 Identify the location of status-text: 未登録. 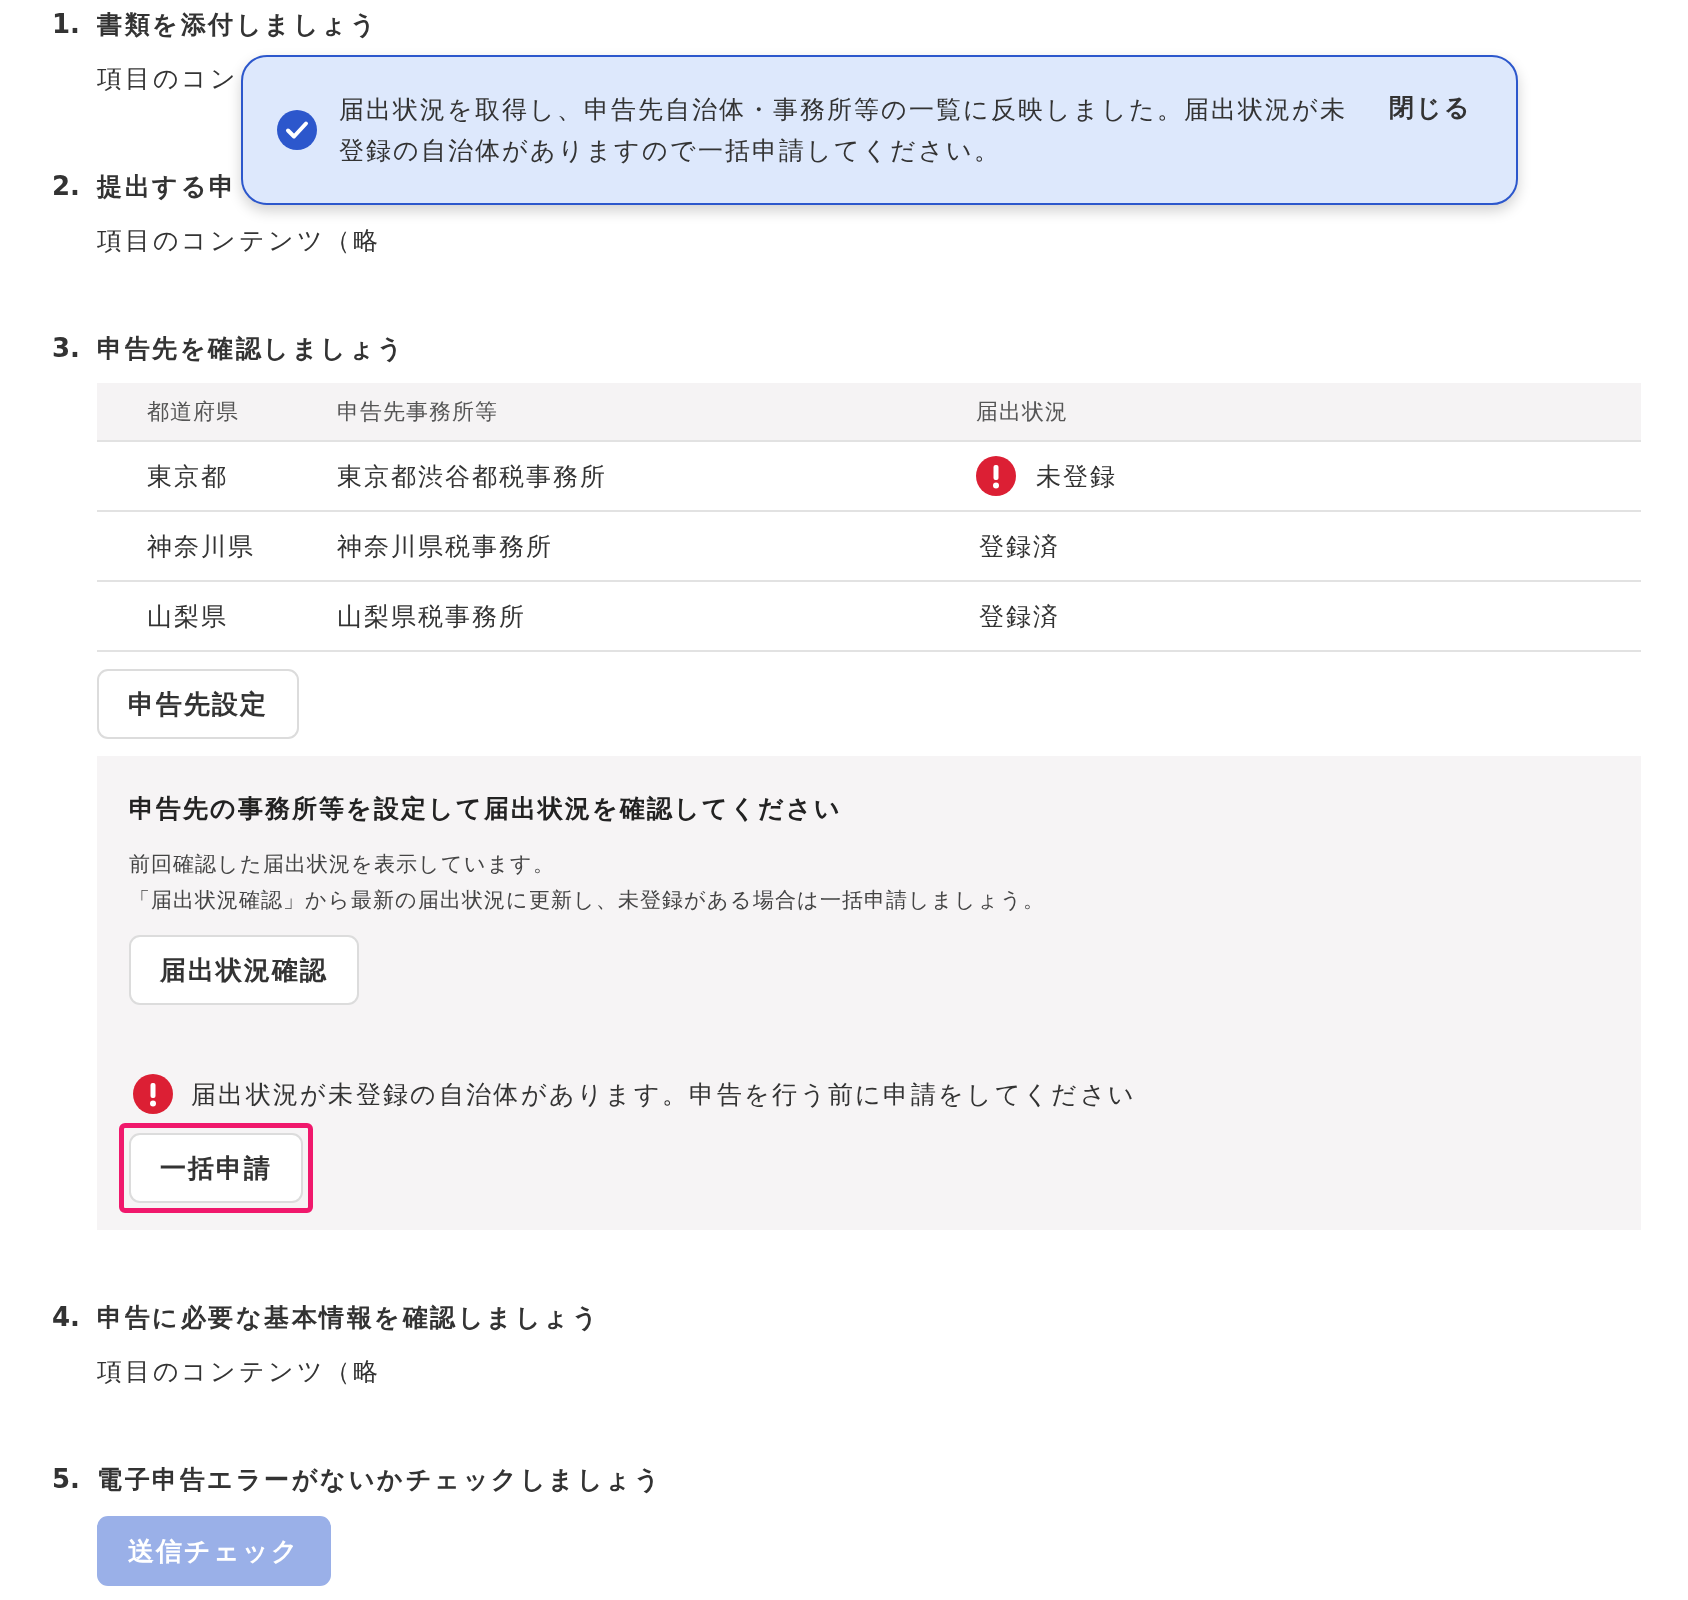
(1076, 476).